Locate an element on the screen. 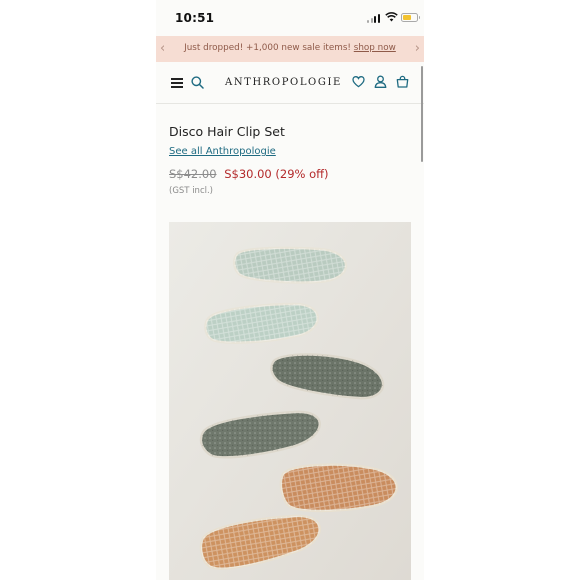  brand-logo: ANTHROPOLOGIE is located at coordinates (283, 82).